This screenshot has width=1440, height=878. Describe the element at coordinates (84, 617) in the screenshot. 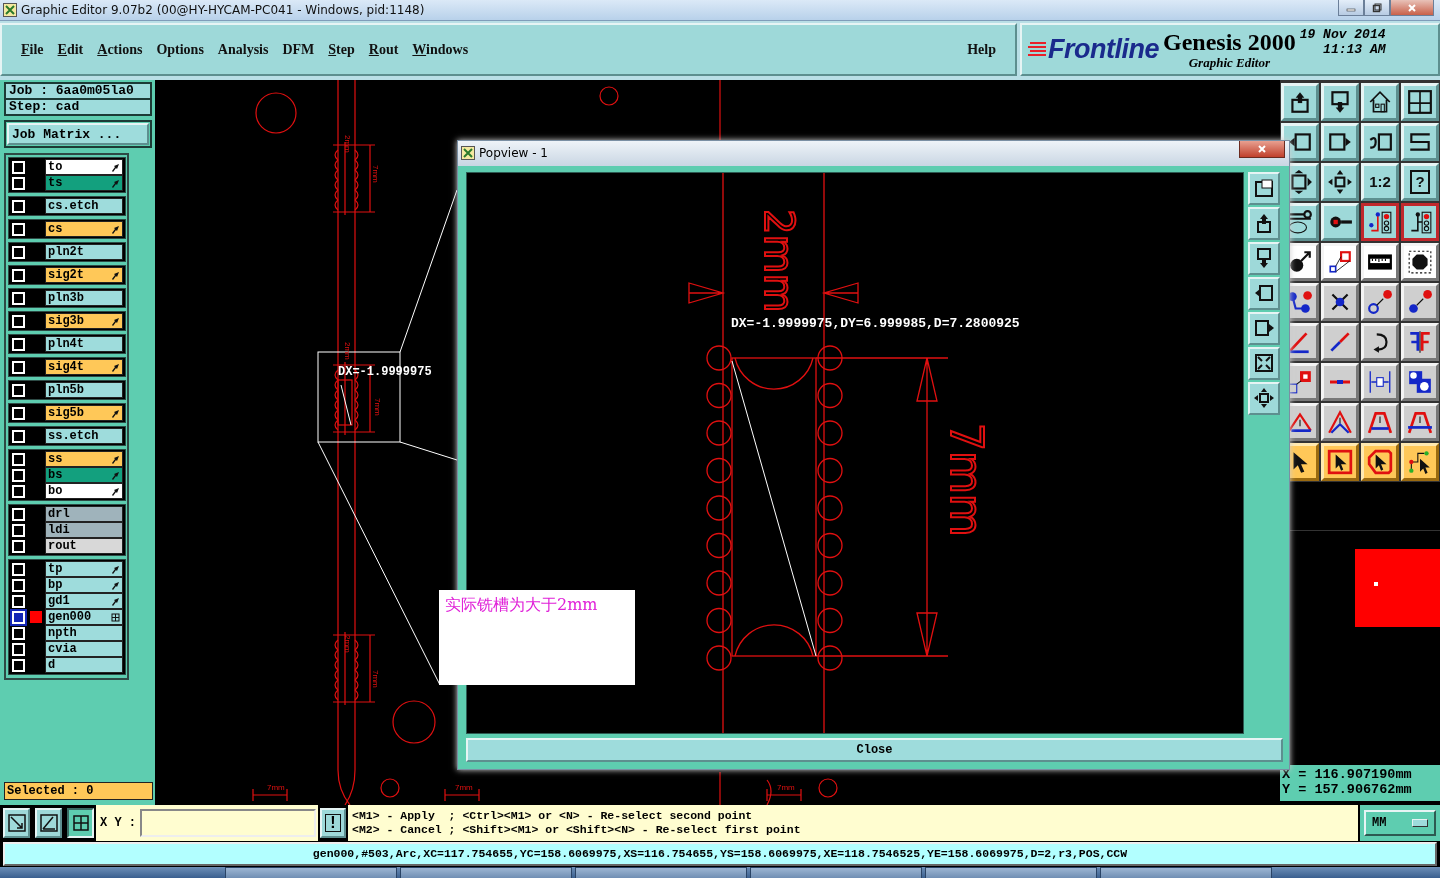

I see `layer-name: gen000` at that location.